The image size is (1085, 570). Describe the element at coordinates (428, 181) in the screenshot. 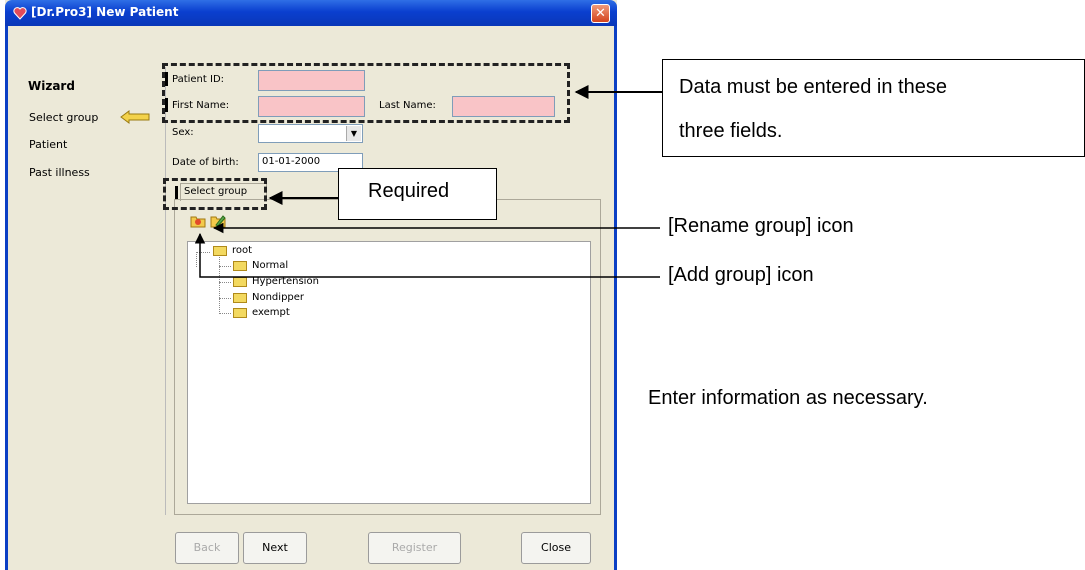

I see `annotation-arrows` at that location.